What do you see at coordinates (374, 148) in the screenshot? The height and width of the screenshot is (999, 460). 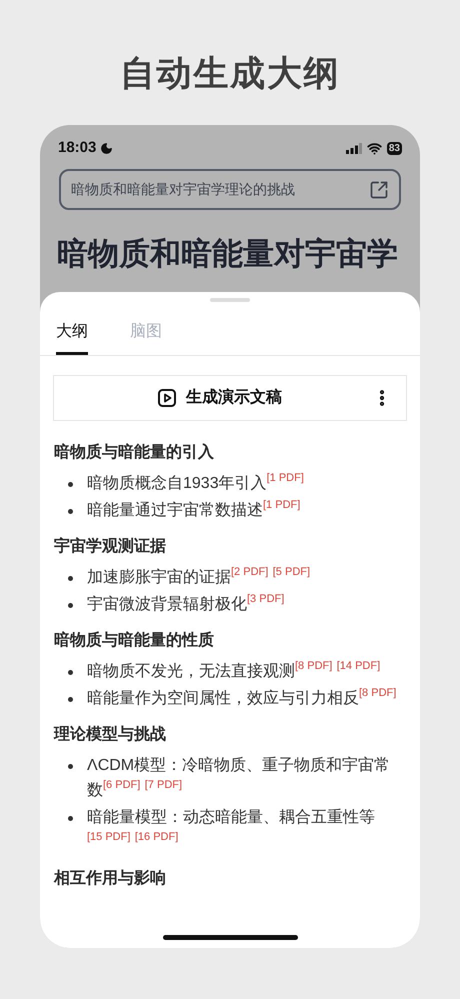 I see `wifi-icon` at bounding box center [374, 148].